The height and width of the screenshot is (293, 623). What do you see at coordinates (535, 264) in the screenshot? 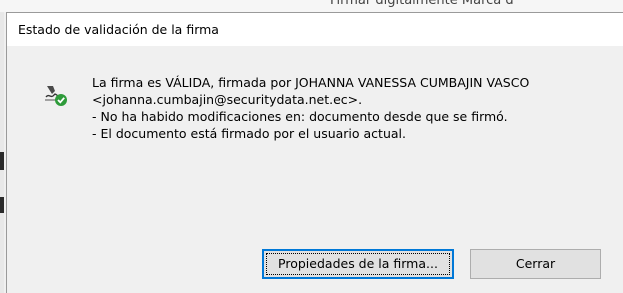
I see `close-button: Cerrar` at bounding box center [535, 264].